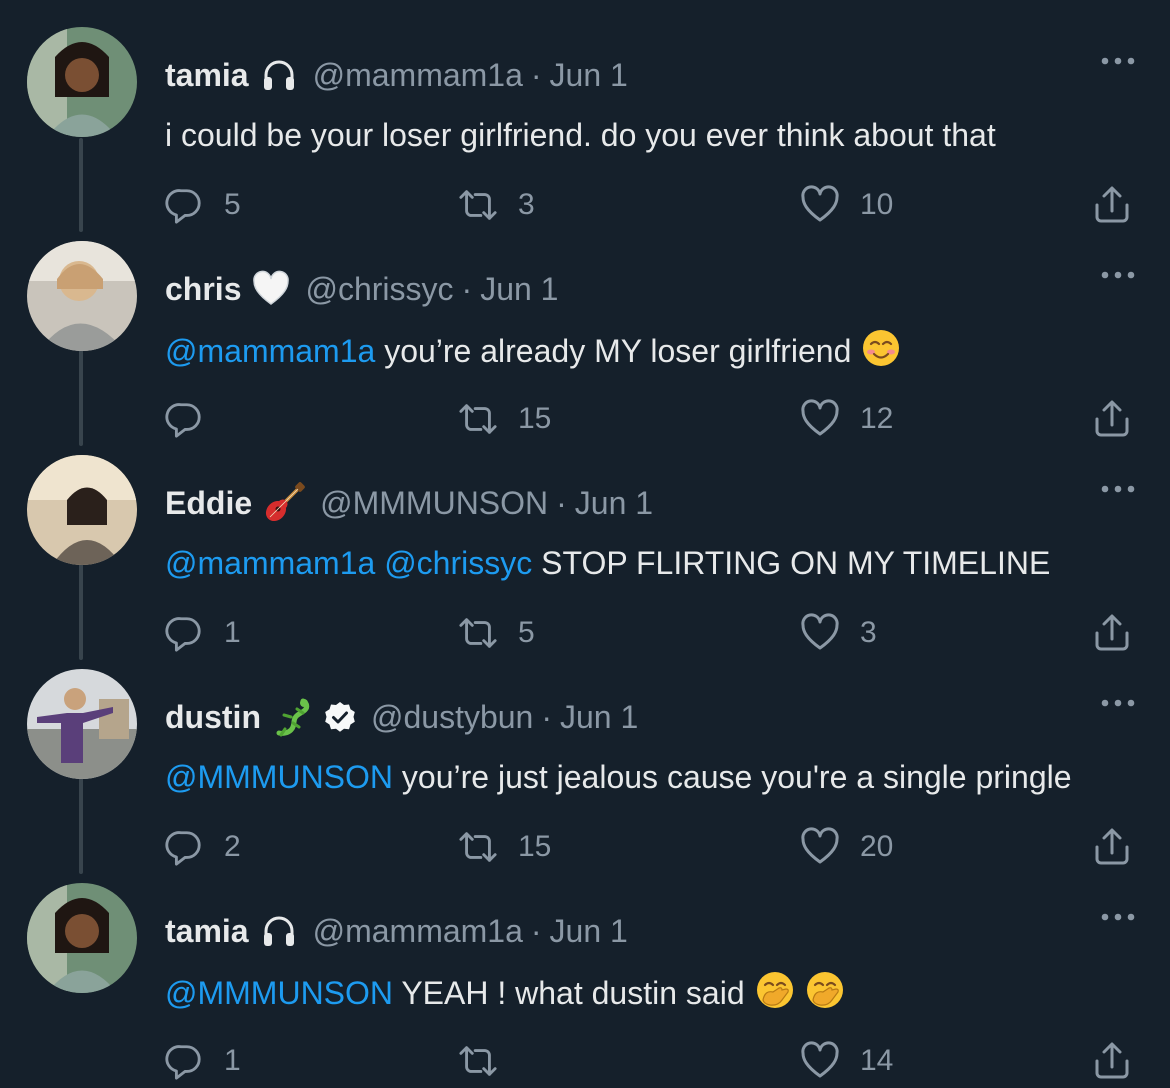 Image resolution: width=1170 pixels, height=1088 pixels. I want to click on tweet-header: chris @chrissyc · Jun 1, so click(361, 289).